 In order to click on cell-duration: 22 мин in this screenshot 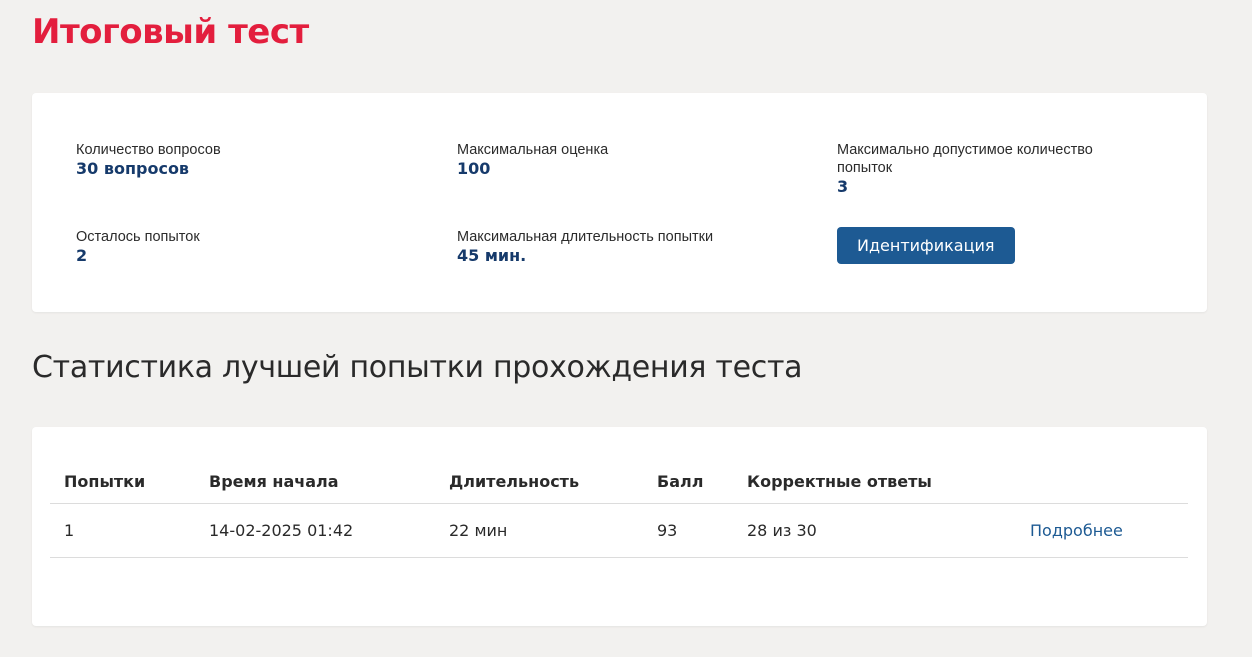, I will do `click(539, 530)`.